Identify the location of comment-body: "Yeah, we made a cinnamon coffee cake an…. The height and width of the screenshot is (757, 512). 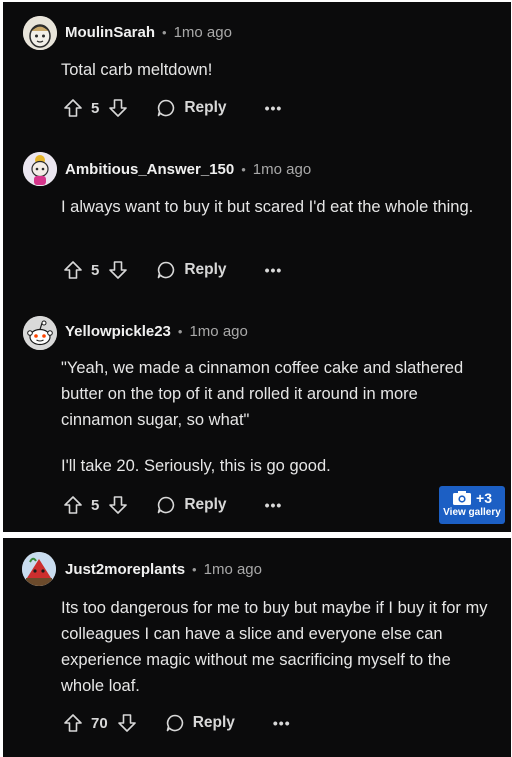
(276, 417).